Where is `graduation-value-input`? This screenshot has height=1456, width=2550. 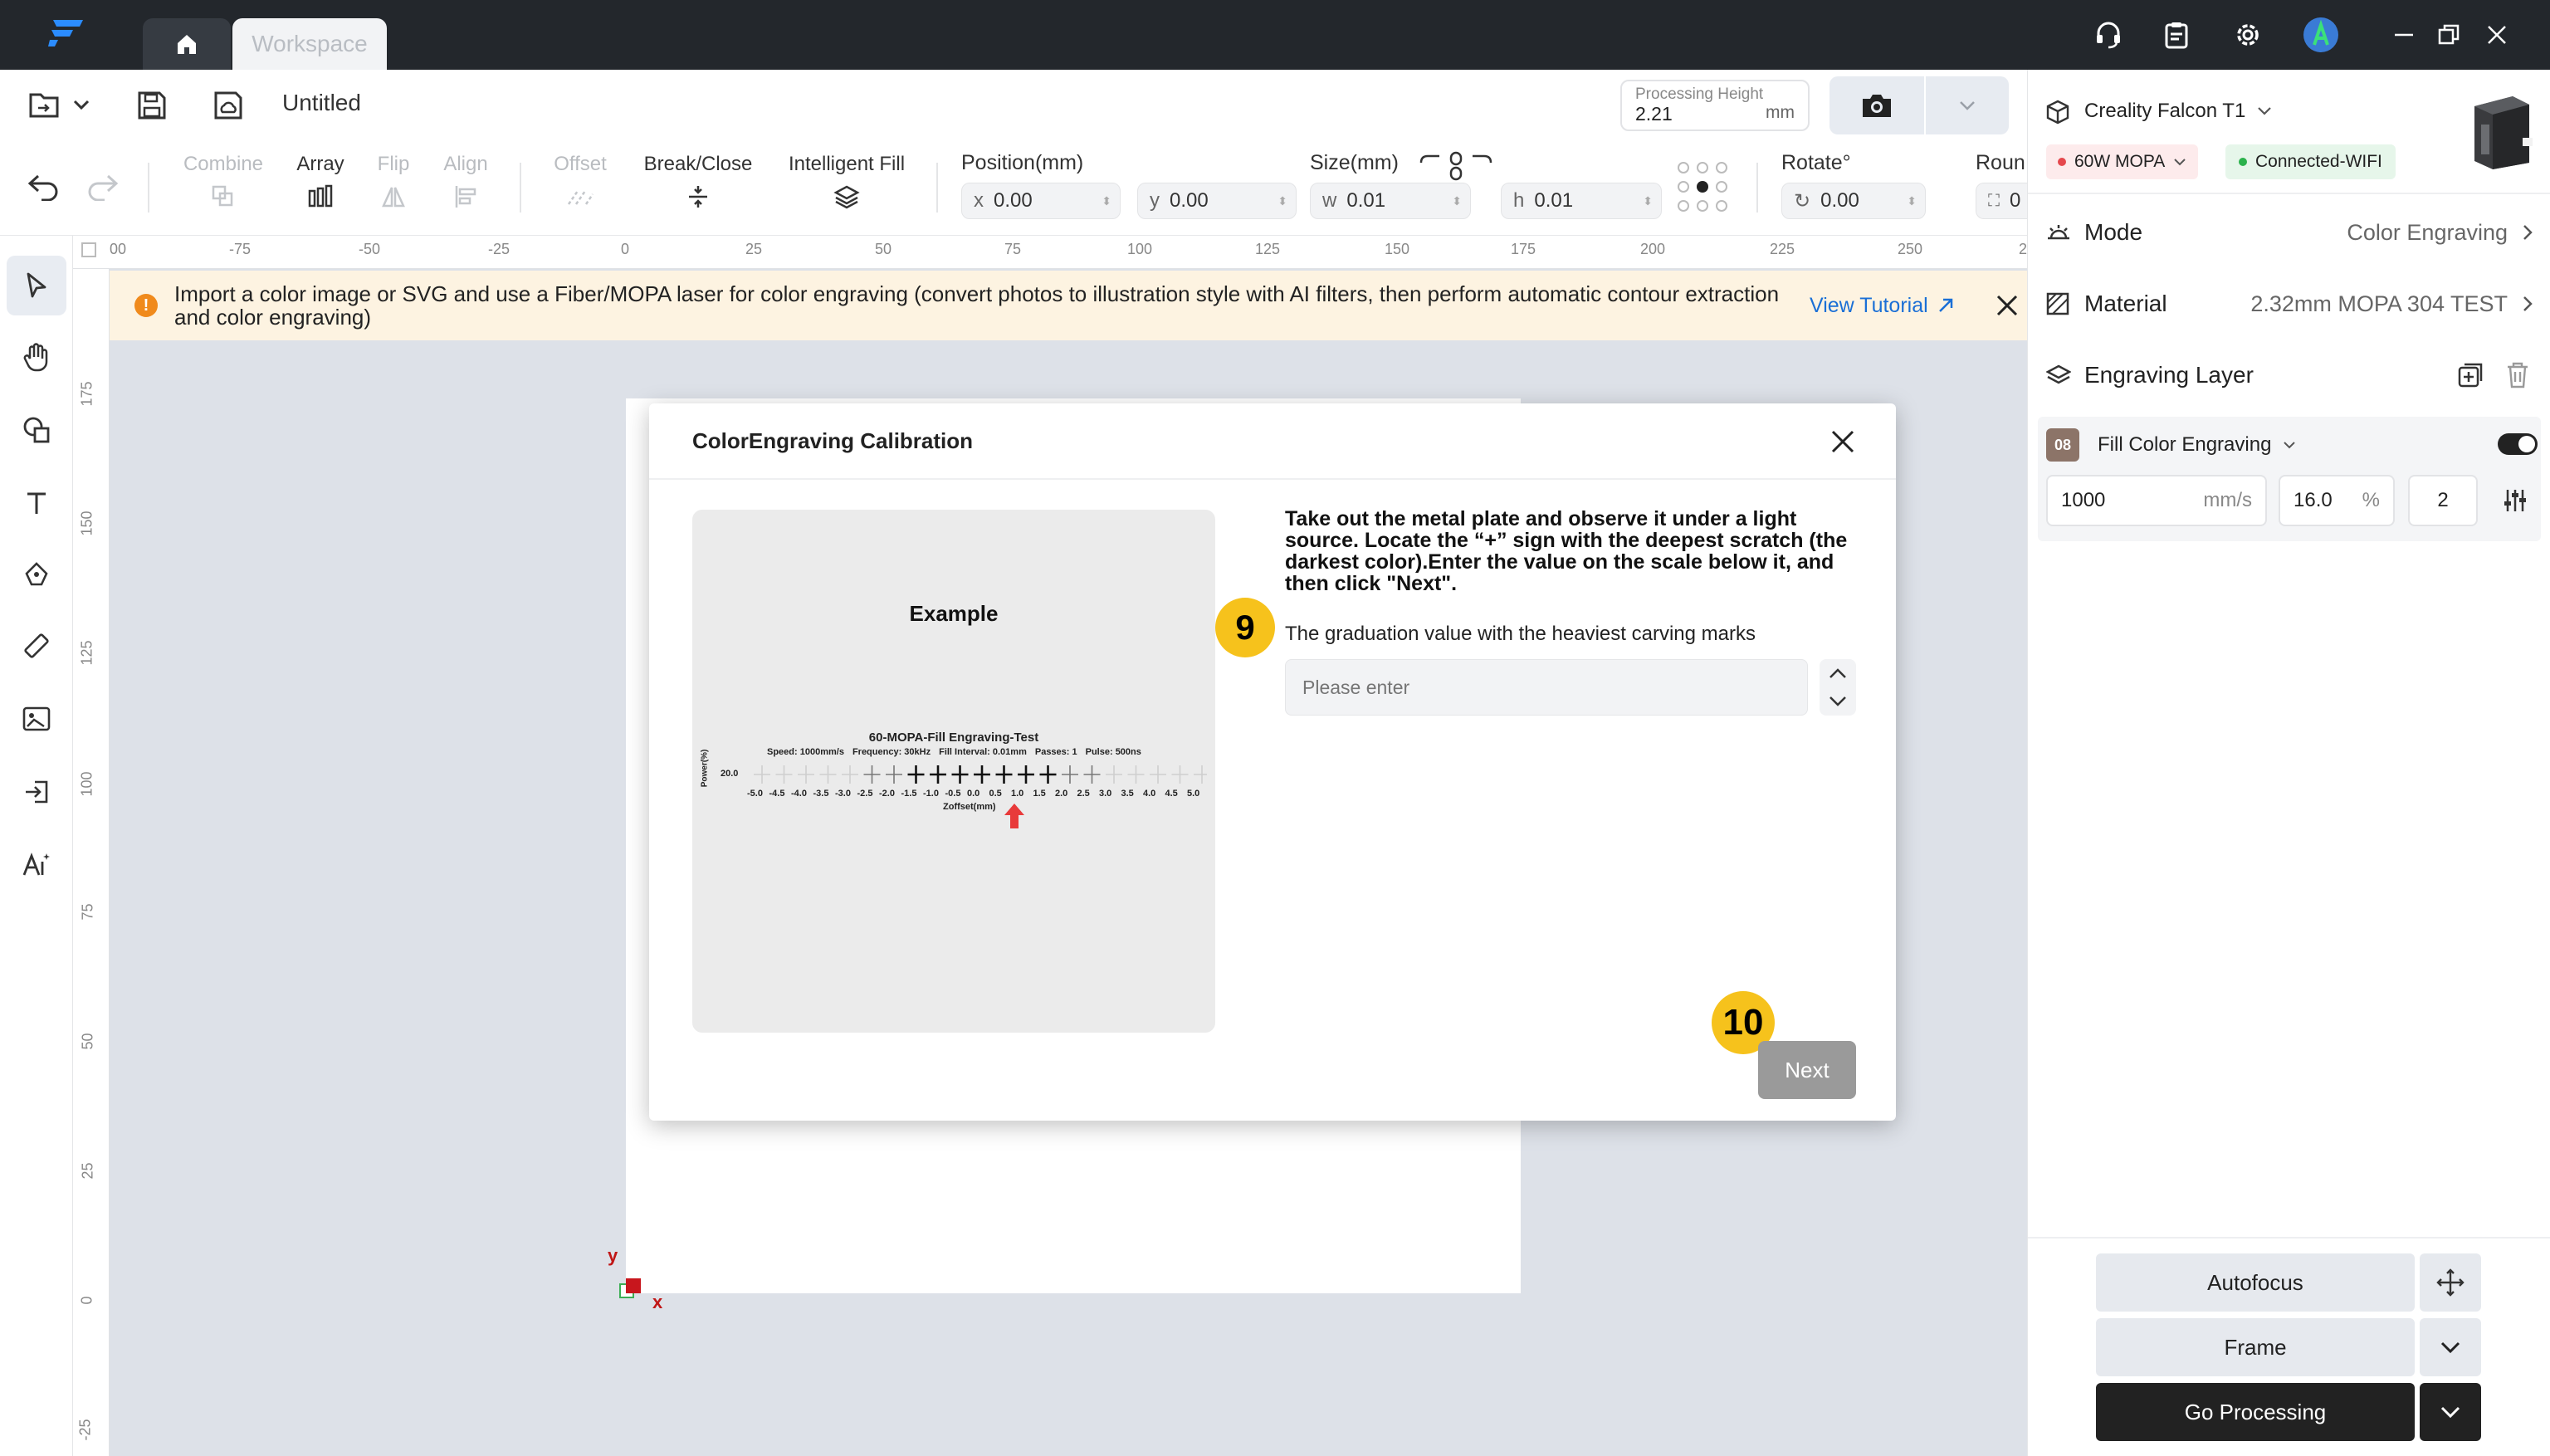 graduation-value-input is located at coordinates (1546, 687).